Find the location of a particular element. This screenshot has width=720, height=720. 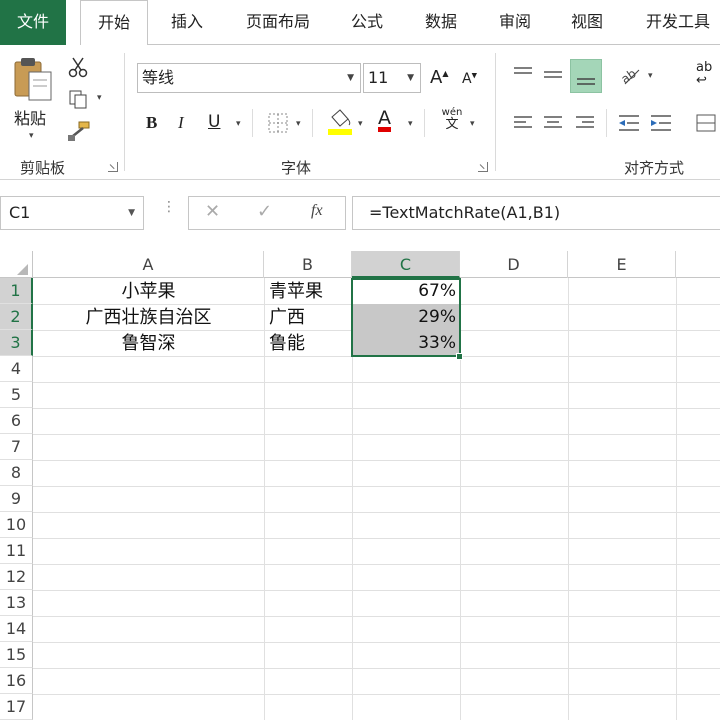

orientation-dropdown-icon: ▾ is located at coordinates (650, 76).